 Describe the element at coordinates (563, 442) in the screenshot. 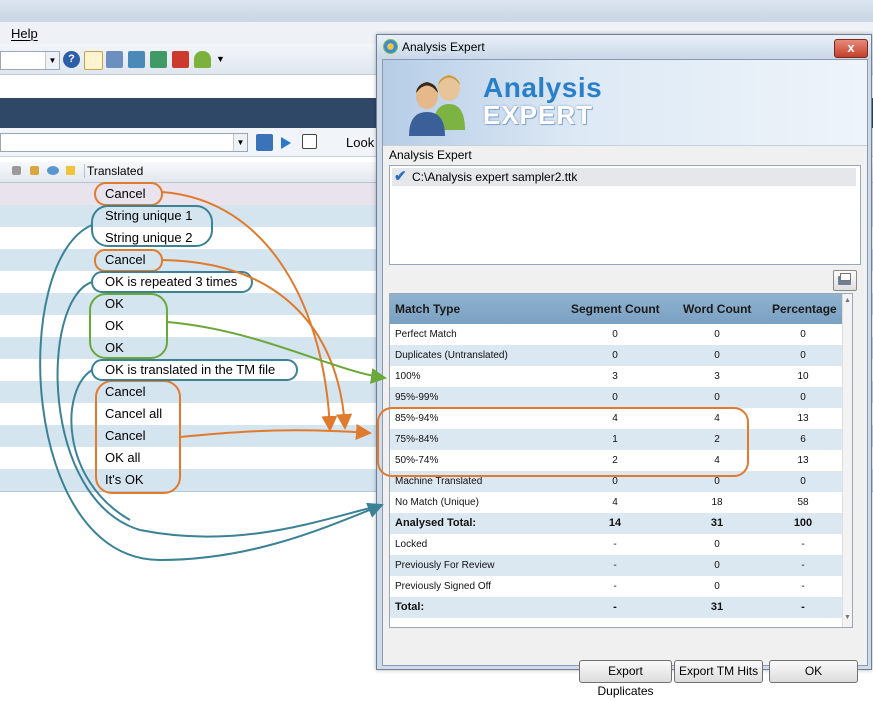

I see `annotation-fuzzy-rows` at that location.